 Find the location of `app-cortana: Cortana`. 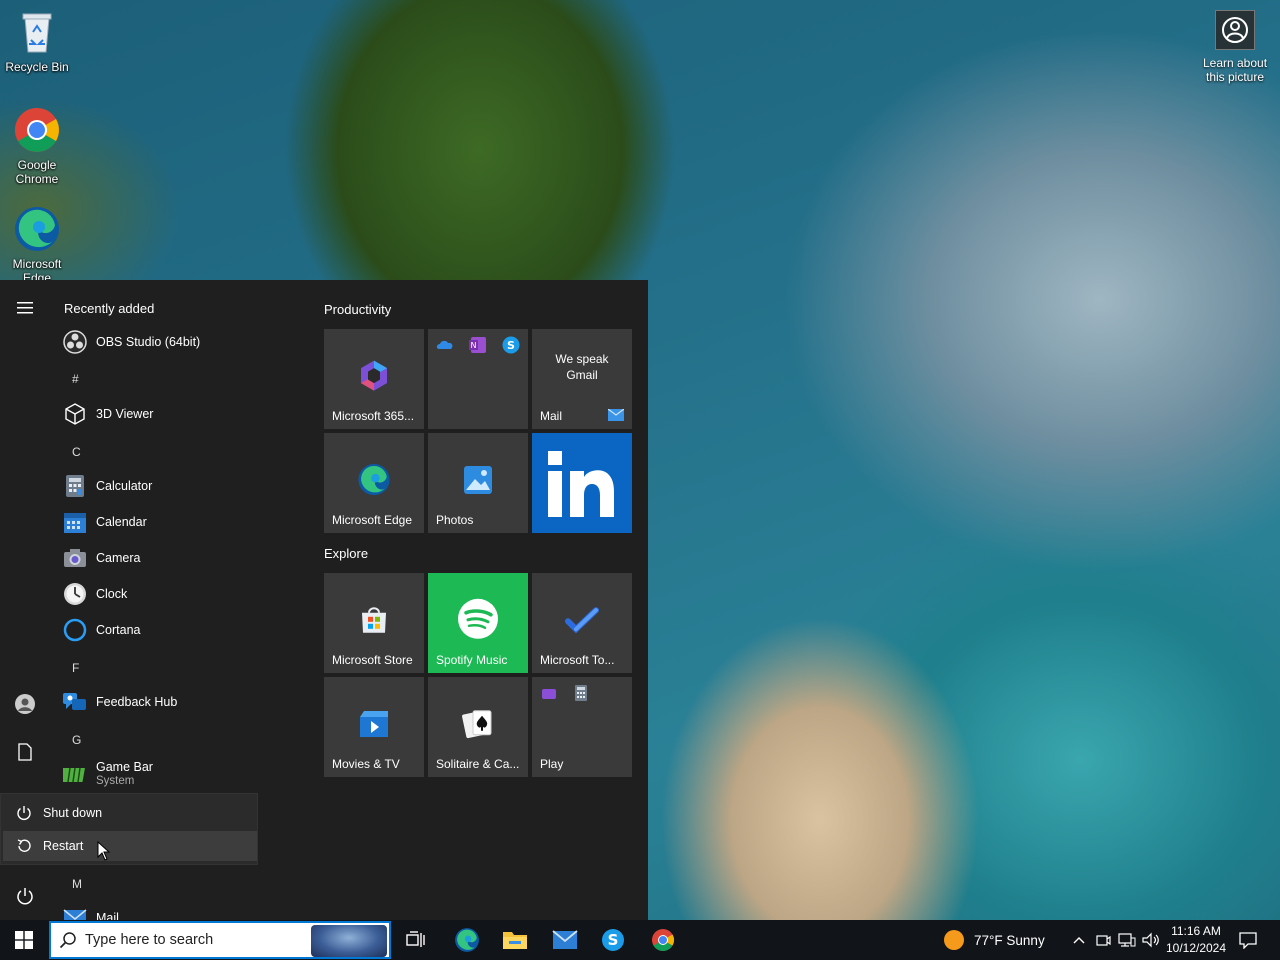

app-cortana: Cortana is located at coordinates (101, 630).